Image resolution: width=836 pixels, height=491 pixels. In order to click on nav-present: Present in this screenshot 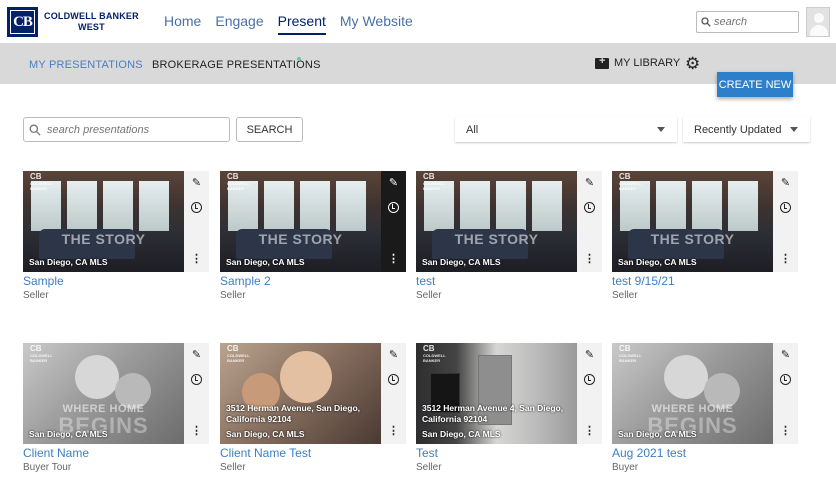, I will do `click(301, 24)`.